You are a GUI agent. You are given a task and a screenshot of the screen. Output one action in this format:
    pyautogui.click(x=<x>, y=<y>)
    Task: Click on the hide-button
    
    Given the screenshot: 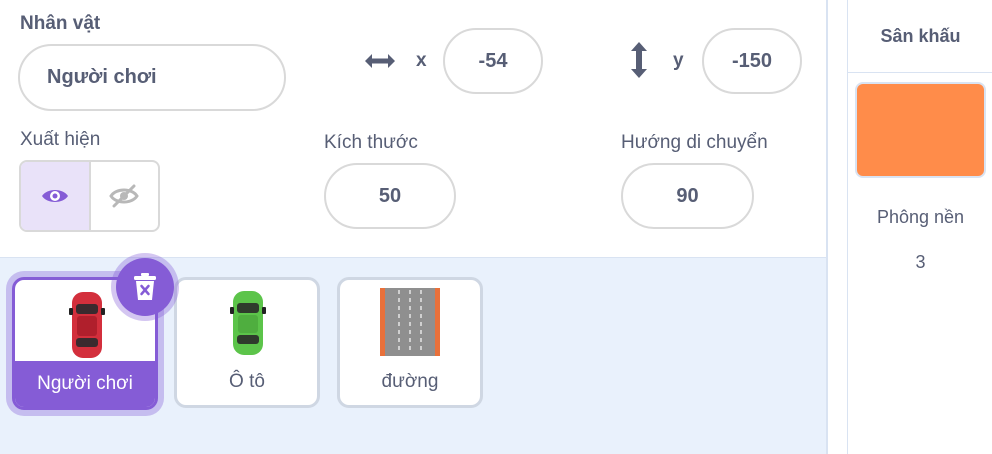 What is the action you would take?
    pyautogui.click(x=125, y=196)
    